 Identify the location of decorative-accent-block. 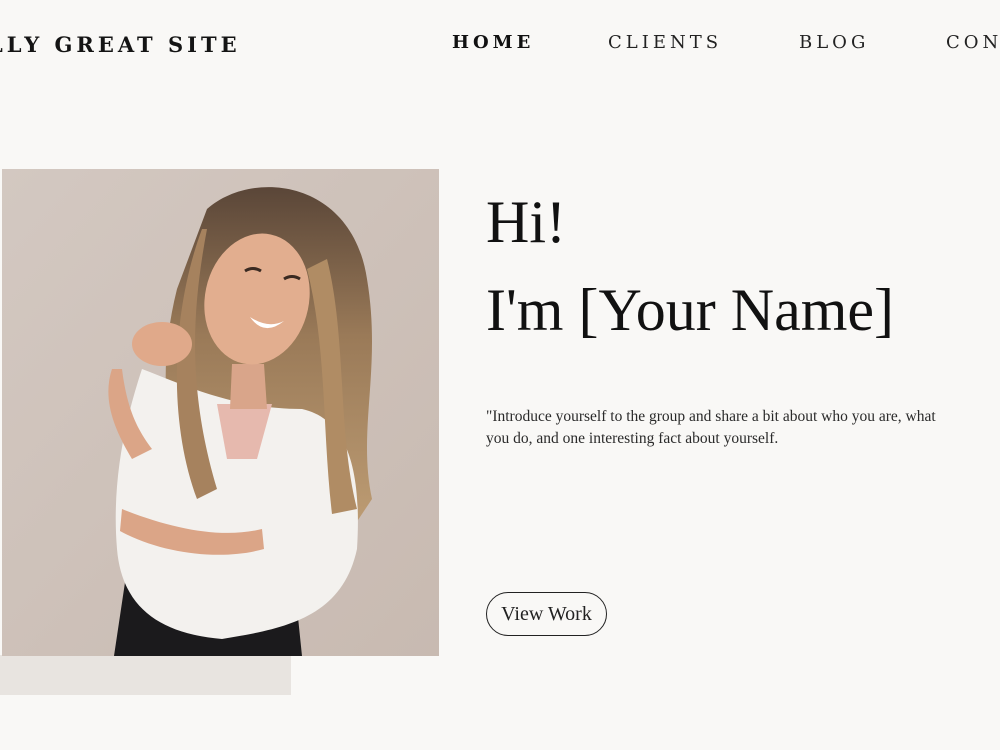
(145, 675).